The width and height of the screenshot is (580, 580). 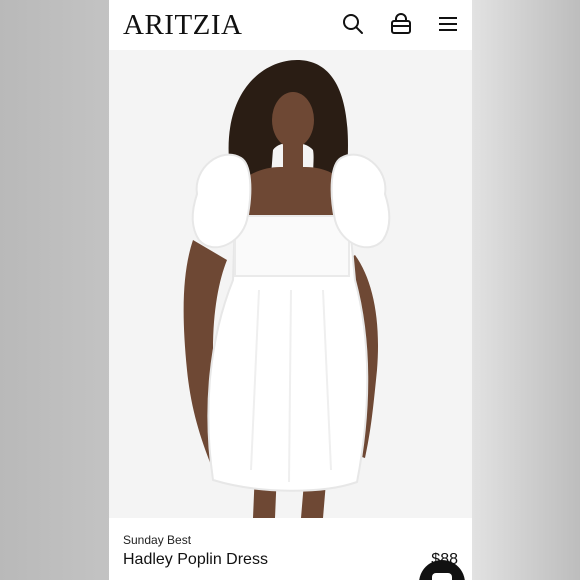 What do you see at coordinates (290, 25) in the screenshot?
I see `top-nav-bar: ARITZIA` at bounding box center [290, 25].